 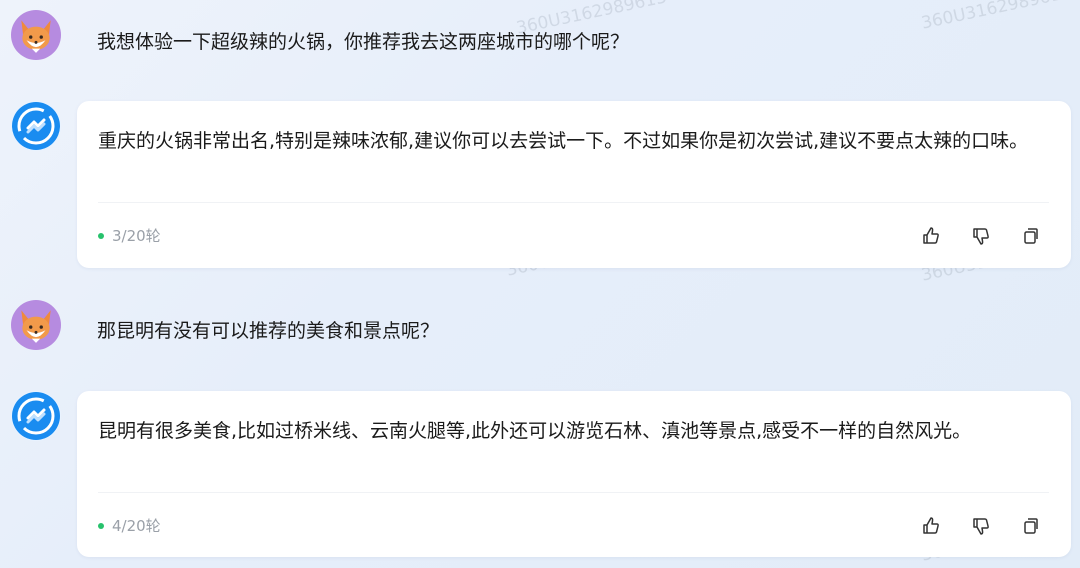 I want to click on turn-counter-text: 3/20轮, so click(x=136, y=236).